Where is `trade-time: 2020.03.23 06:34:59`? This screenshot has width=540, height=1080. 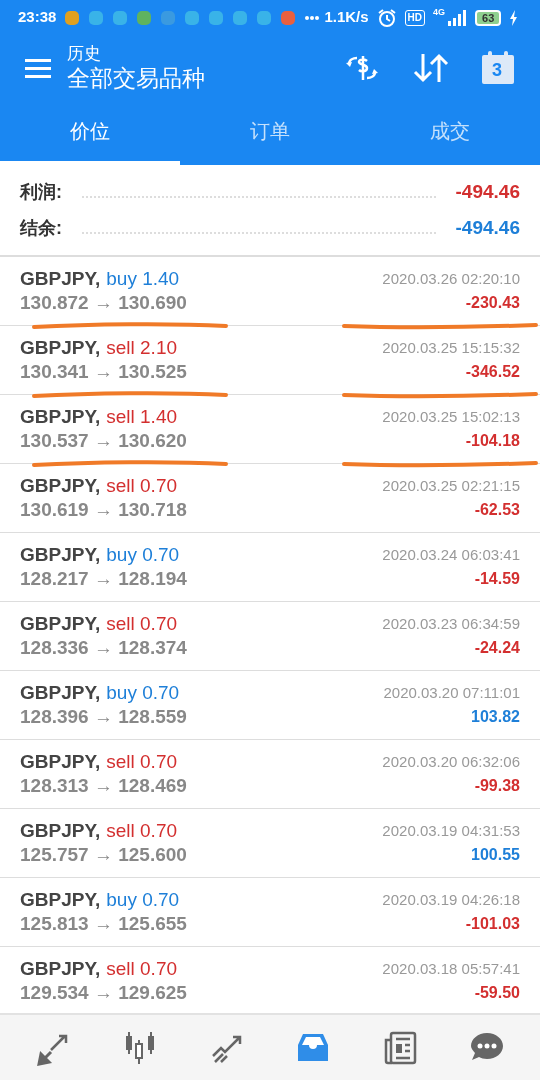
trade-time: 2020.03.23 06:34:59 is located at coordinates (451, 624).